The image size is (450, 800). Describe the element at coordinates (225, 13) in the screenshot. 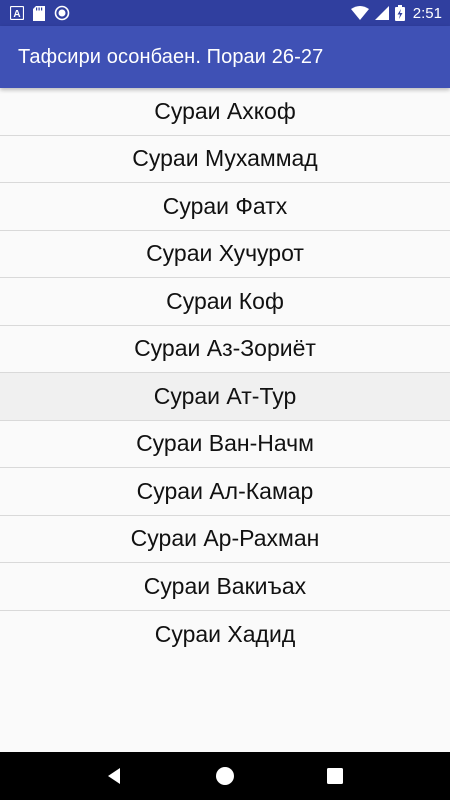

I see `status-bar: A 2:51` at that location.